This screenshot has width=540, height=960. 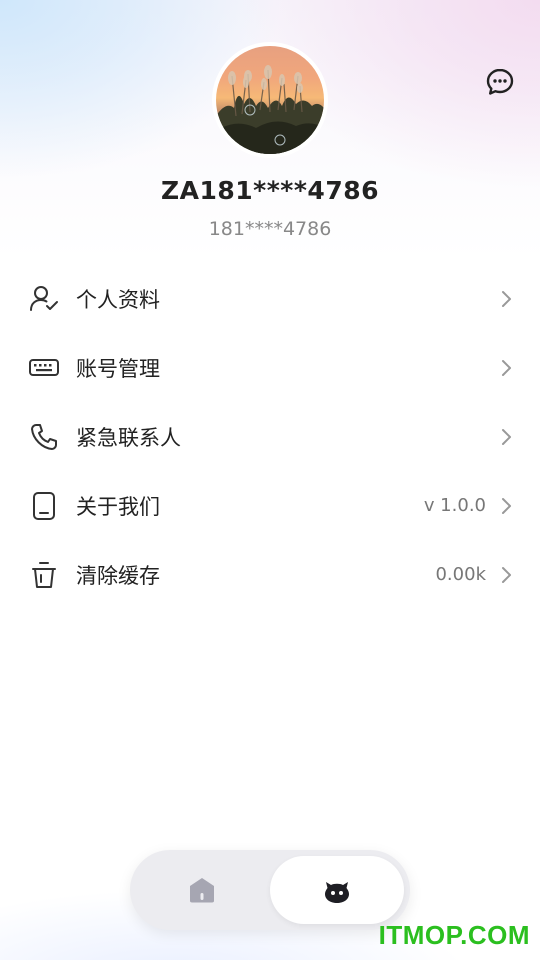 I want to click on profile-face-icon, so click(x=337, y=892).